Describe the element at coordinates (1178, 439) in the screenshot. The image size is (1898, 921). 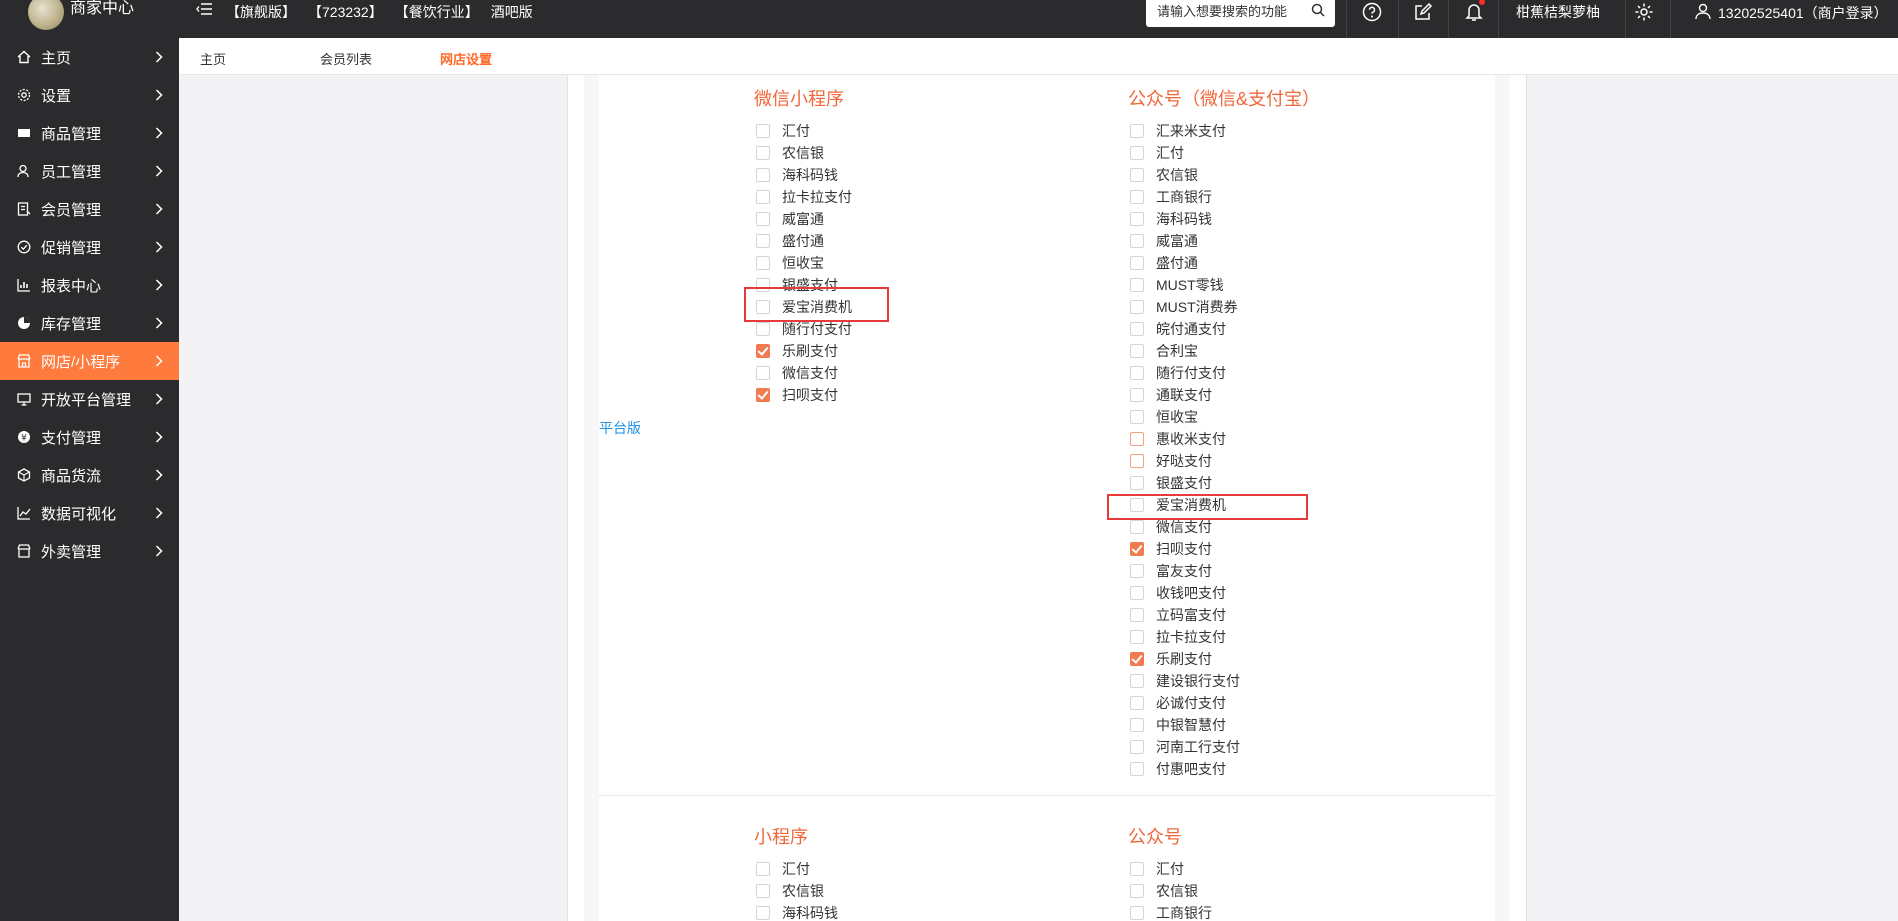
I see `payment-option: 惠收米支付` at that location.